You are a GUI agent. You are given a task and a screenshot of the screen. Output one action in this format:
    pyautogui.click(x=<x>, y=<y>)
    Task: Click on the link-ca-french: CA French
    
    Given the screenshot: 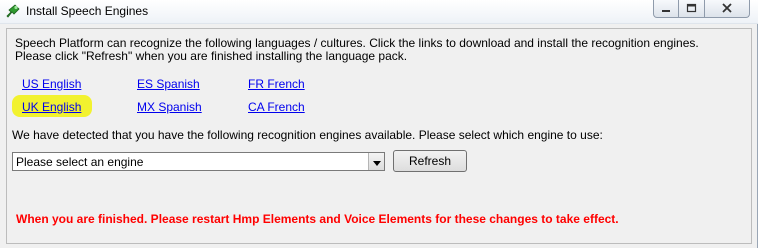 What is the action you would take?
    pyautogui.click(x=276, y=107)
    